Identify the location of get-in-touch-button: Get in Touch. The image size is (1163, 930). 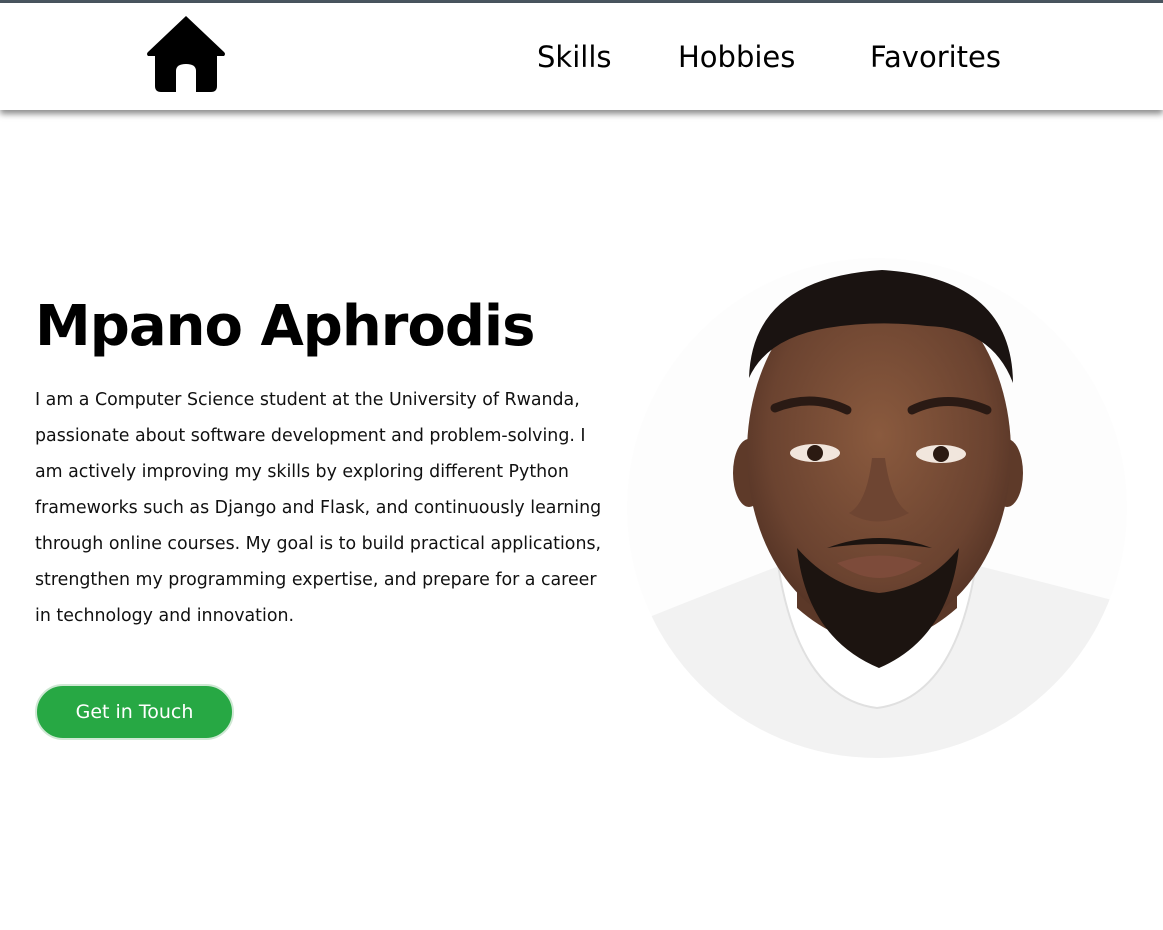
(134, 712).